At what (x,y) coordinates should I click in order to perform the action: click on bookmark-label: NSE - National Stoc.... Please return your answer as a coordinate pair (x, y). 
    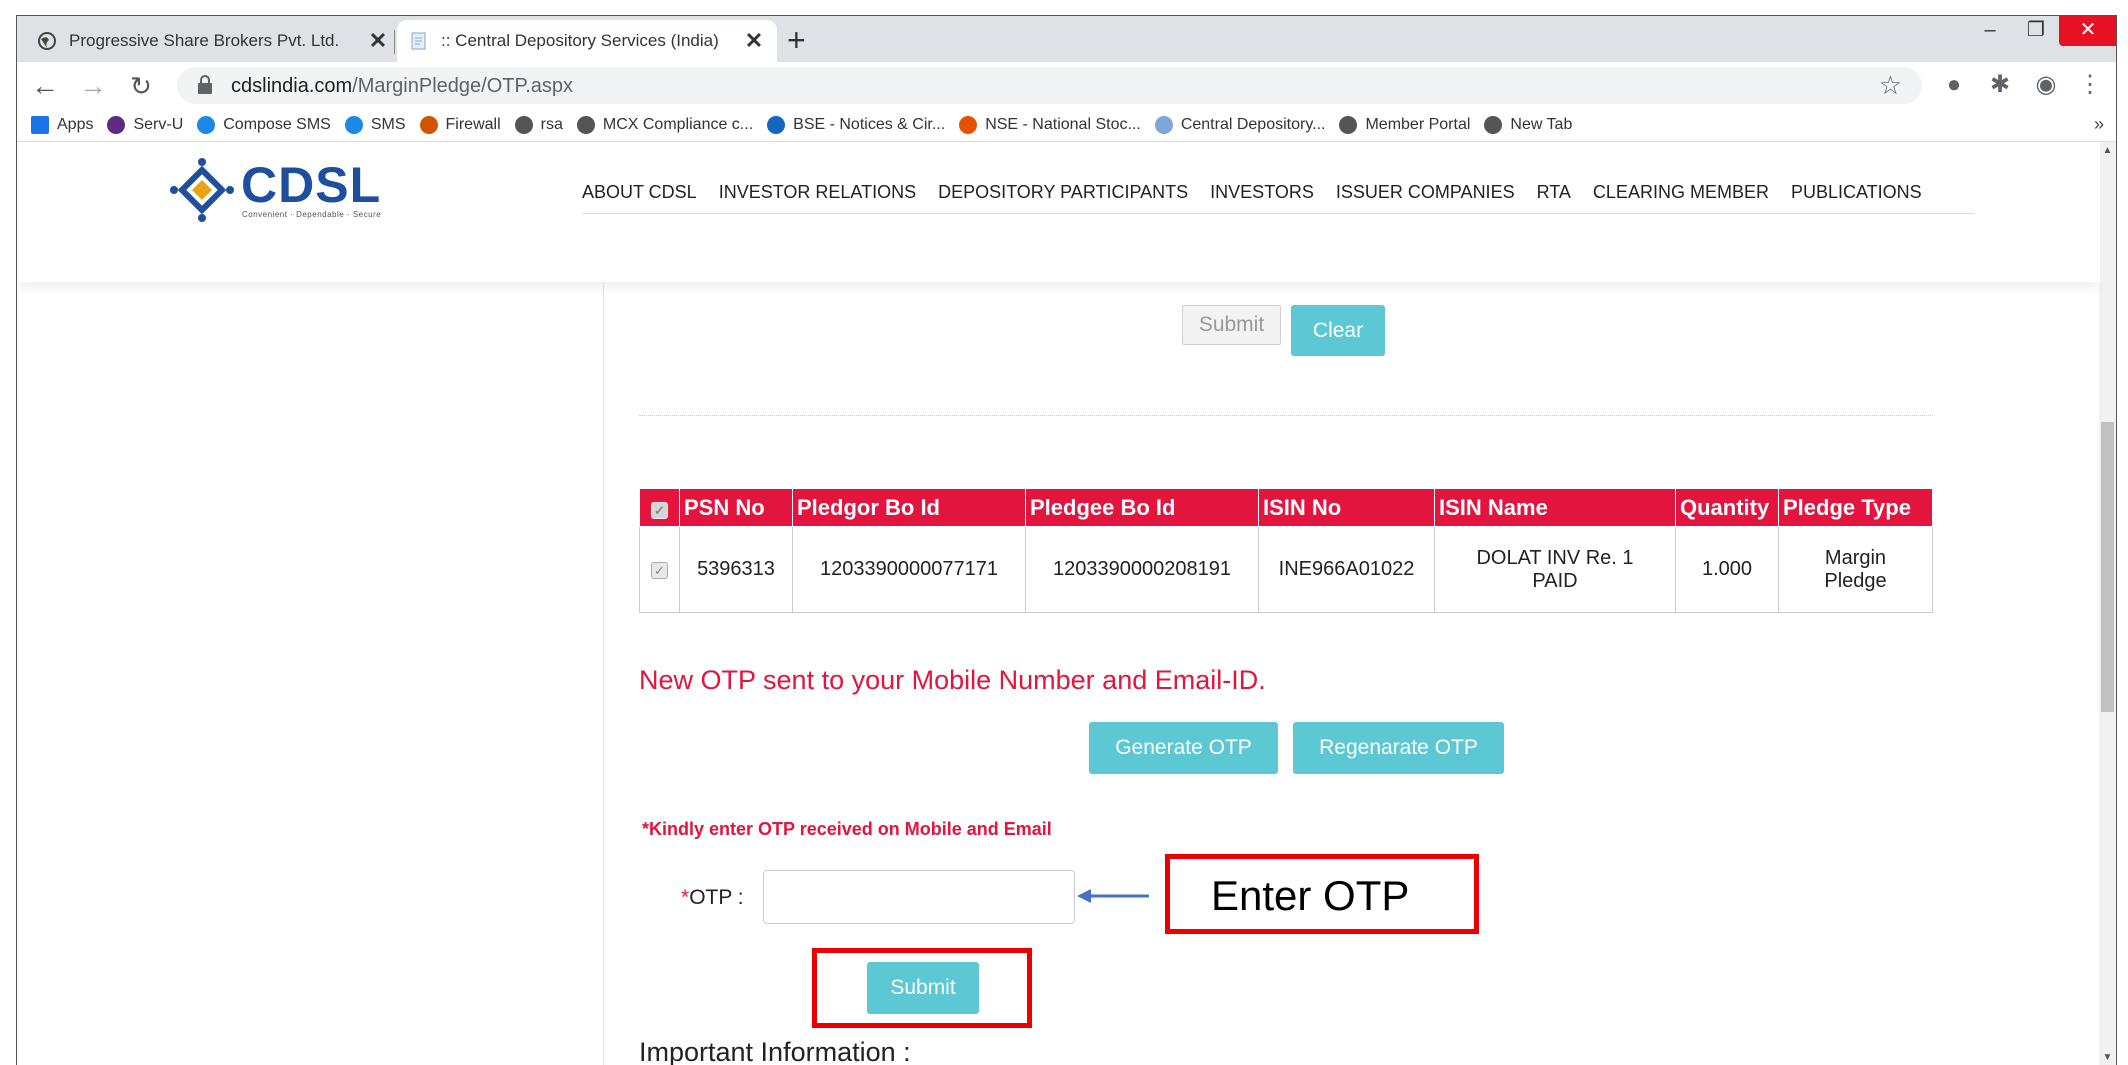
    Looking at the image, I should click on (1063, 124).